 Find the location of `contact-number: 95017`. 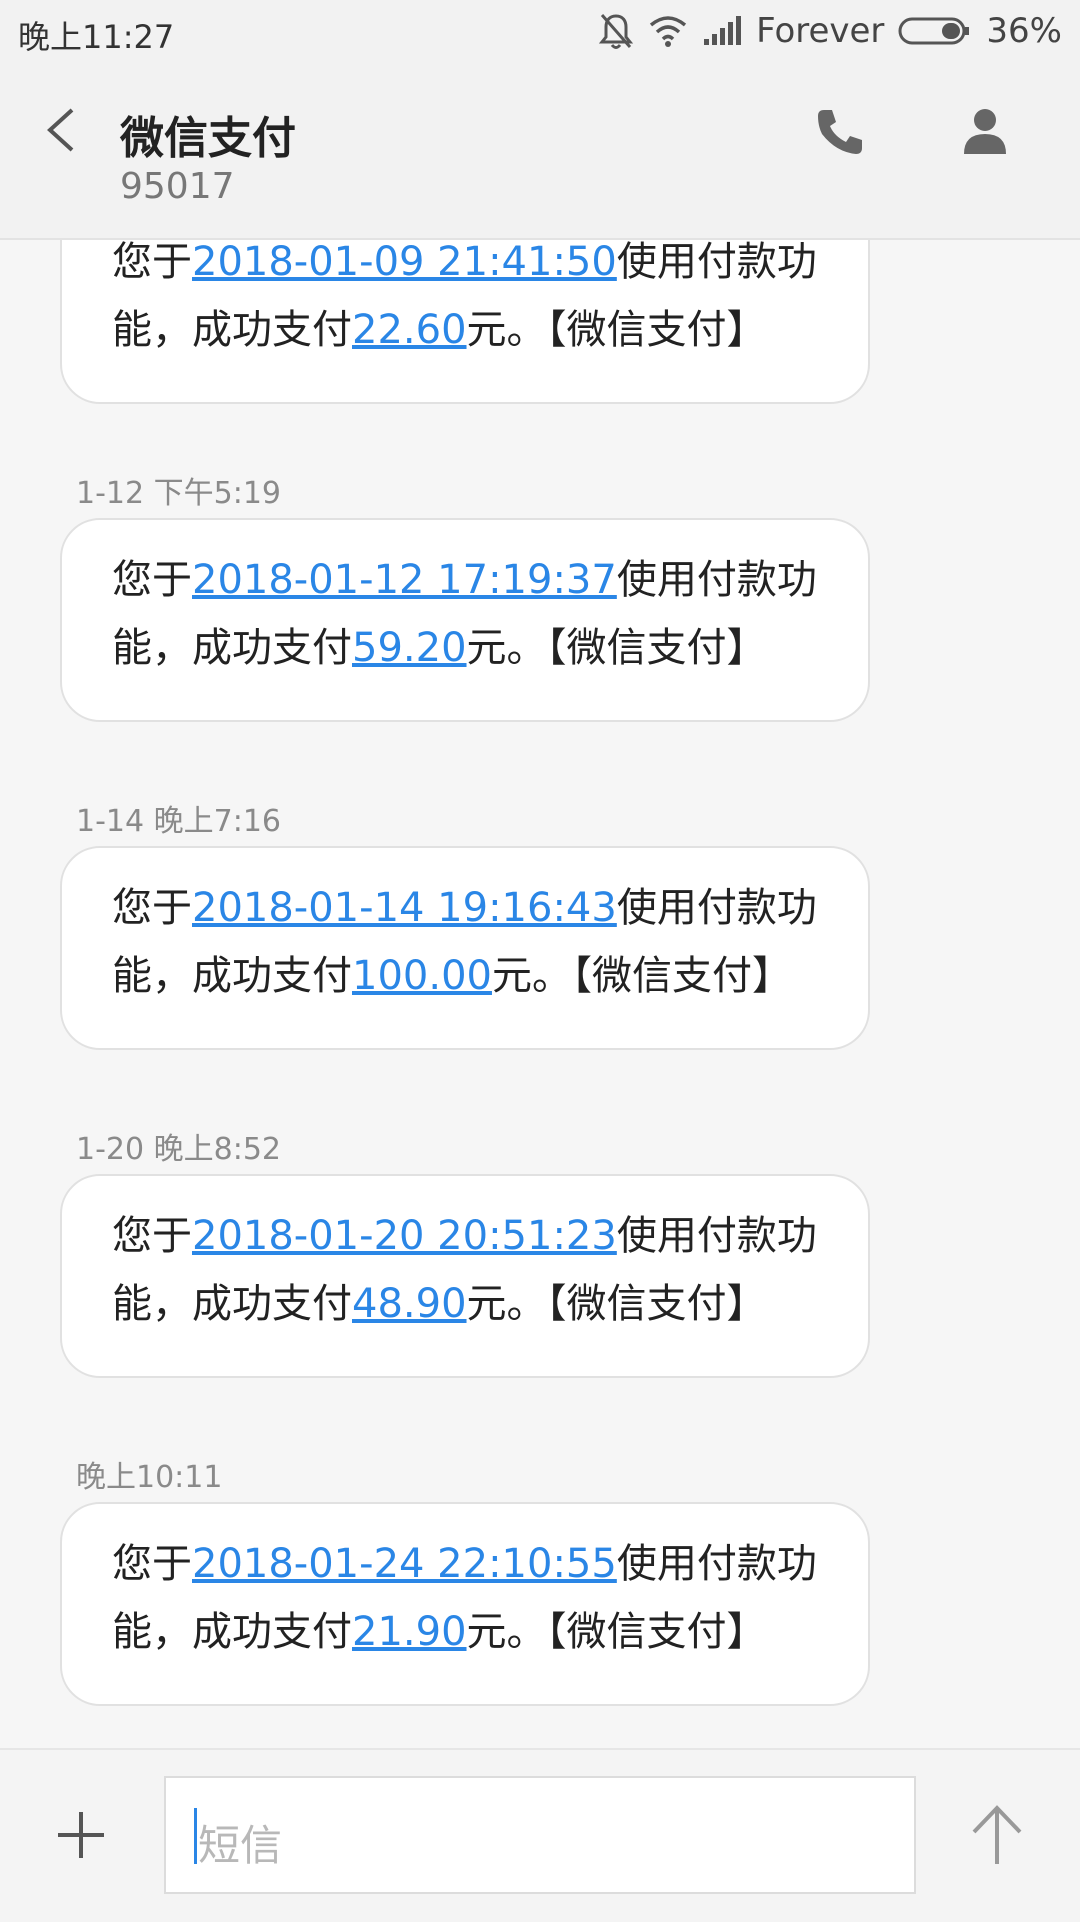

contact-number: 95017 is located at coordinates (177, 186).